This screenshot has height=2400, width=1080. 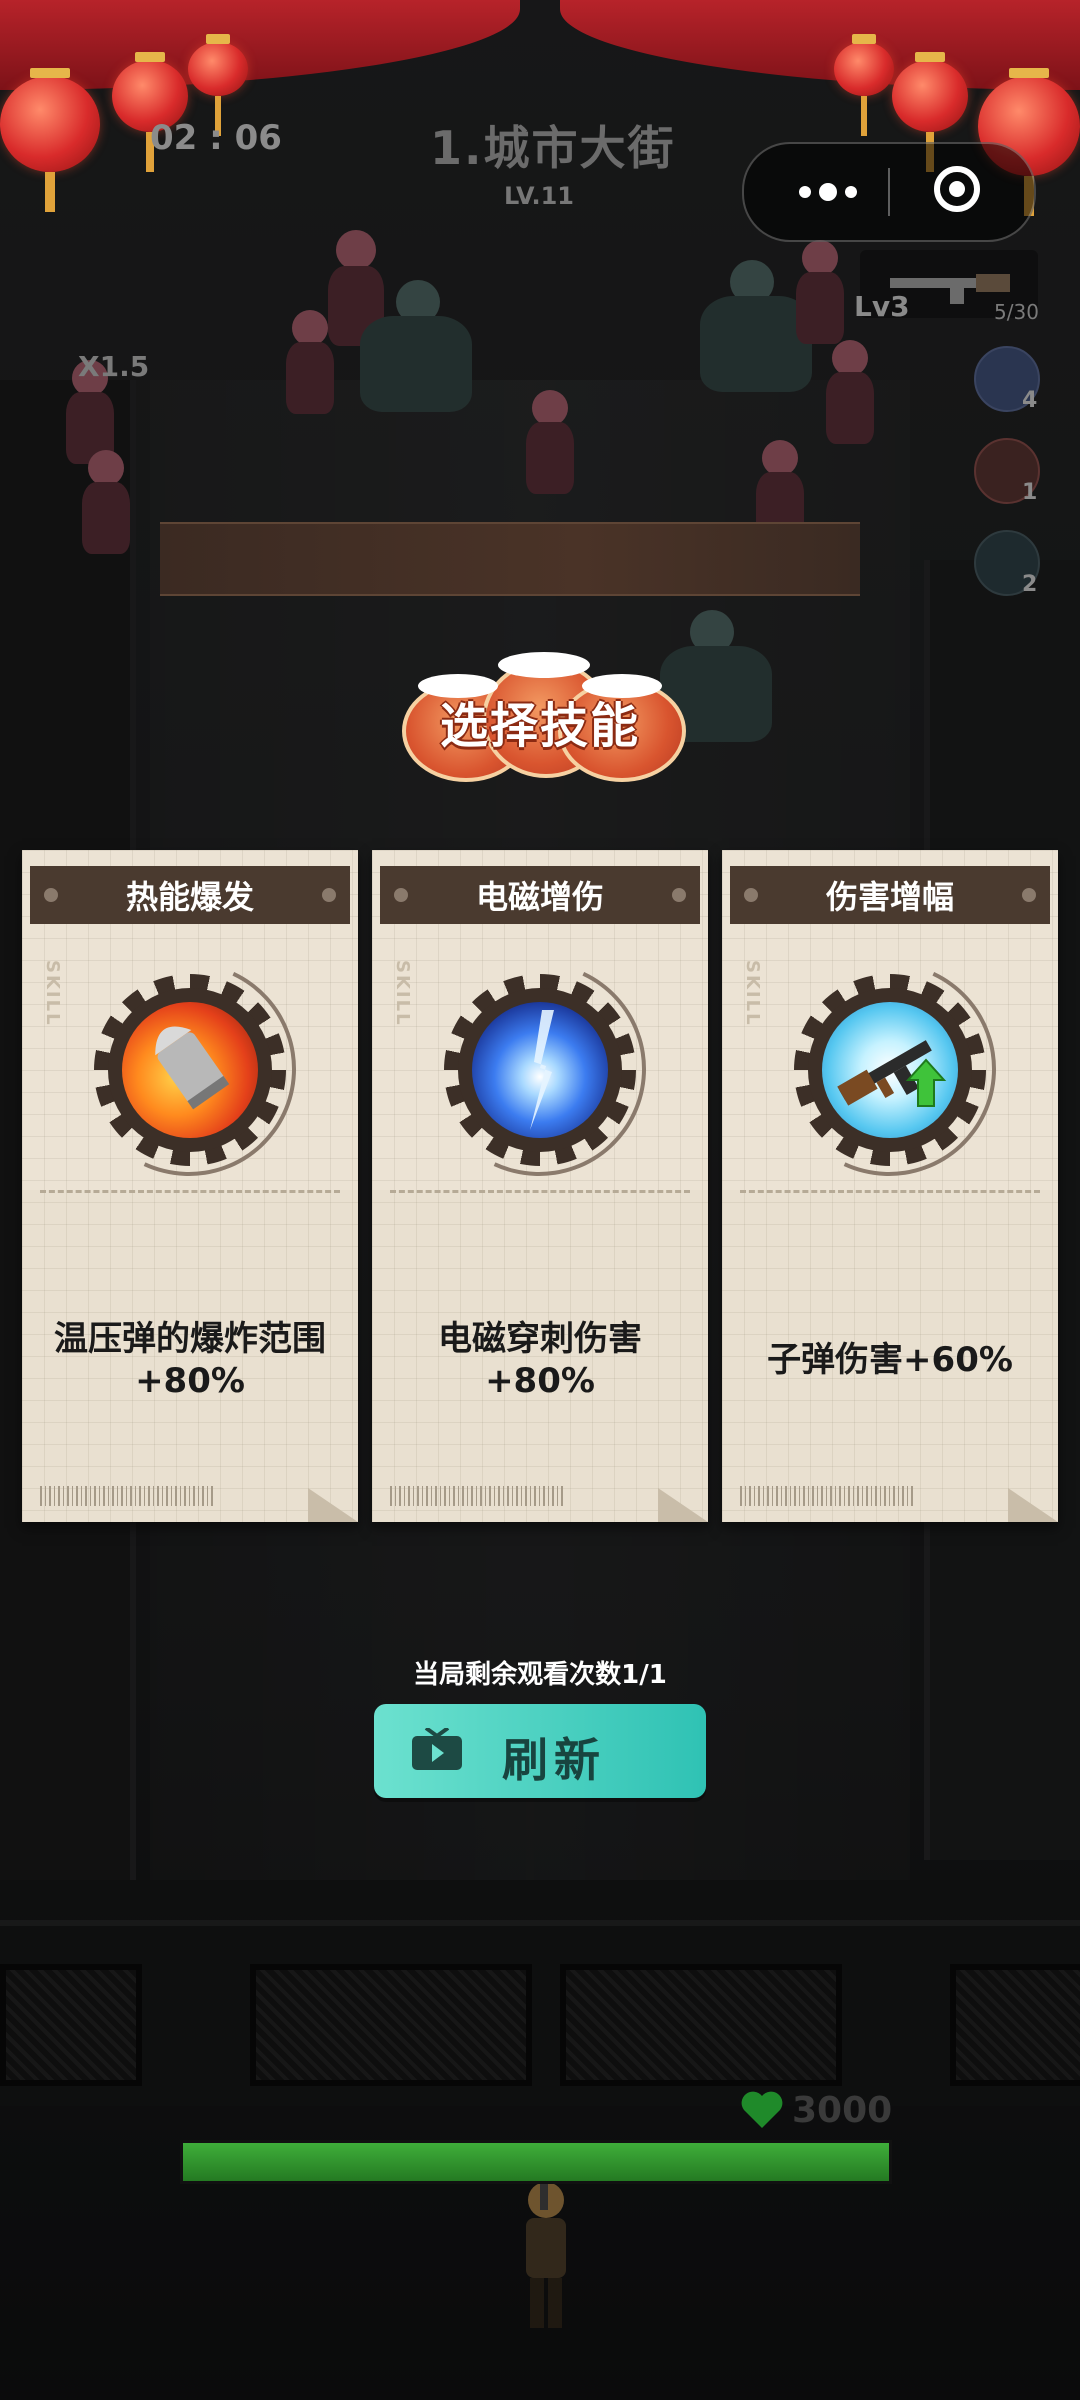 What do you see at coordinates (1030, 400) in the screenshot?
I see `side-skill-count: 4` at bounding box center [1030, 400].